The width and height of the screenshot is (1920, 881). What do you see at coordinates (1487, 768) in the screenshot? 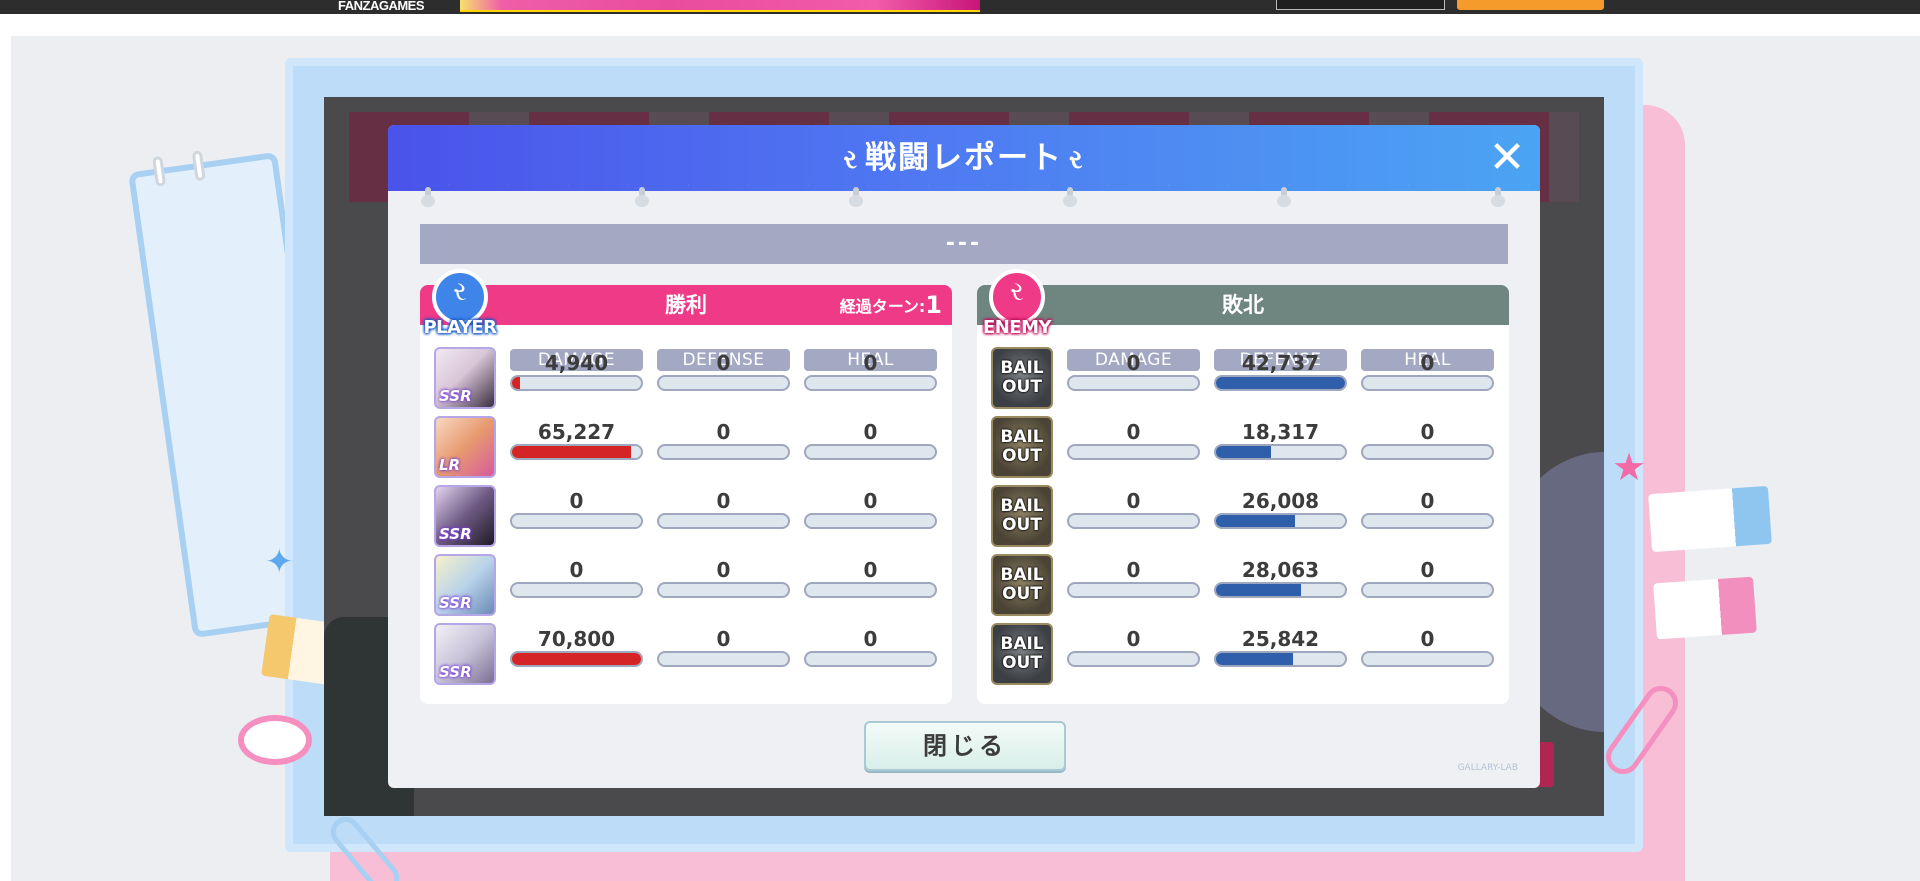
I see `watermark: GALLARY-LAB` at bounding box center [1487, 768].